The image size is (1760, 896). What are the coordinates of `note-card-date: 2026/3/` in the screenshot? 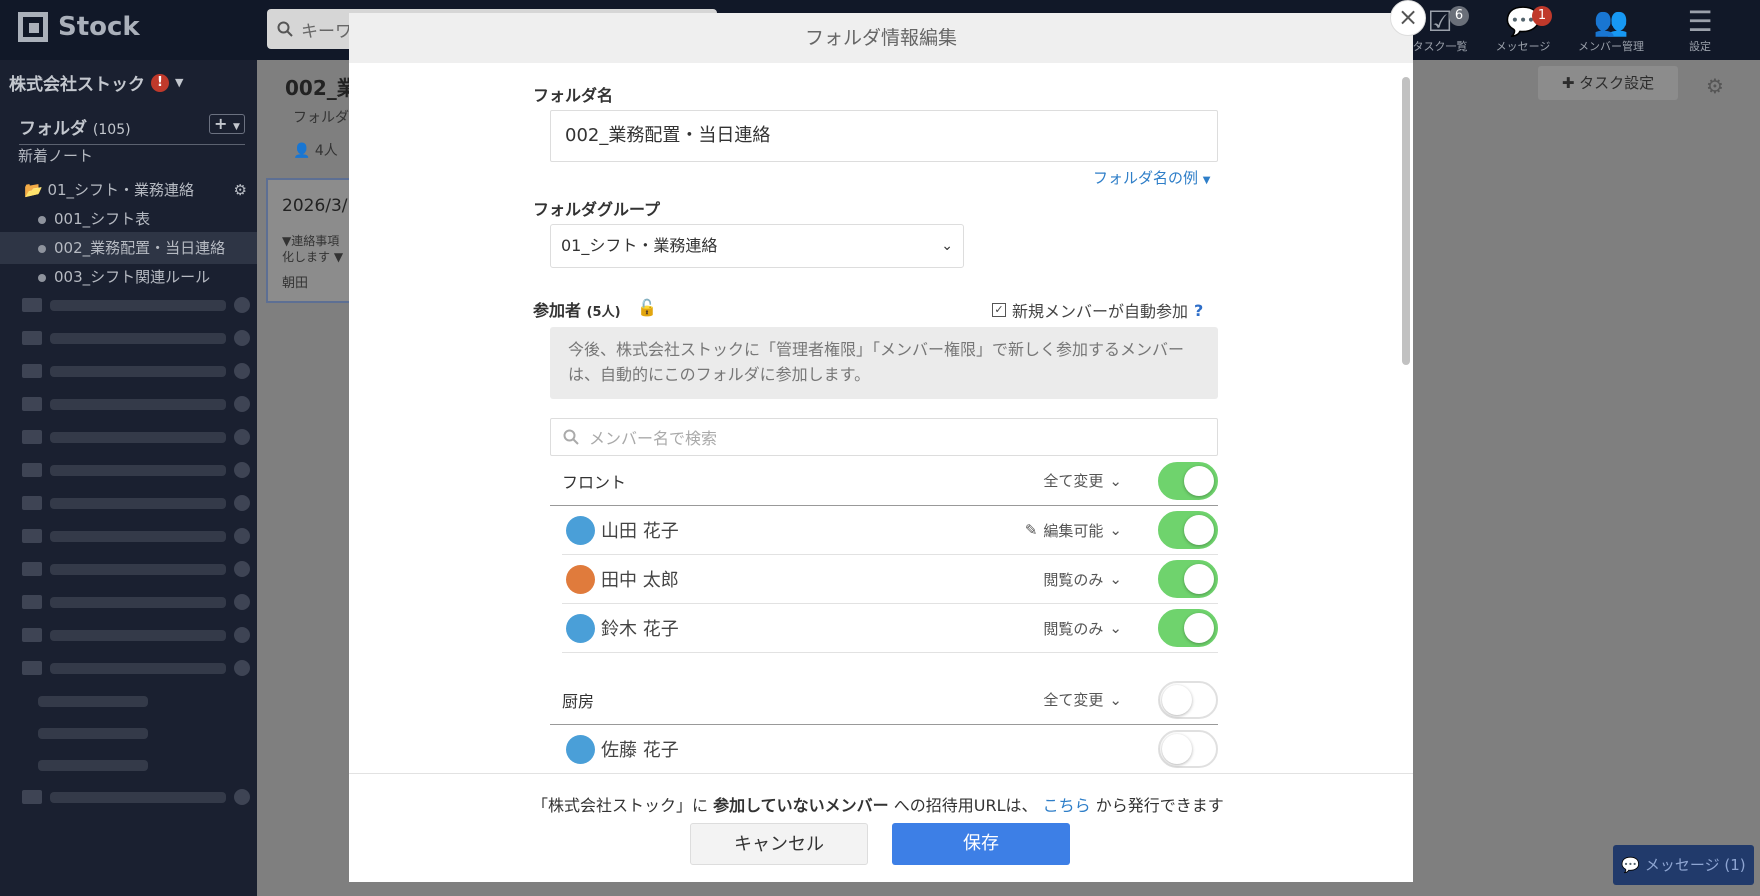 It's located at (315, 206).